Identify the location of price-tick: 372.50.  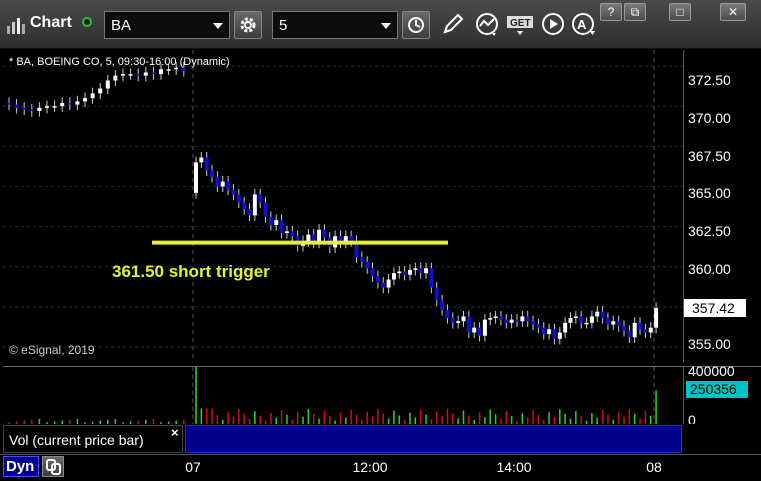
(709, 80).